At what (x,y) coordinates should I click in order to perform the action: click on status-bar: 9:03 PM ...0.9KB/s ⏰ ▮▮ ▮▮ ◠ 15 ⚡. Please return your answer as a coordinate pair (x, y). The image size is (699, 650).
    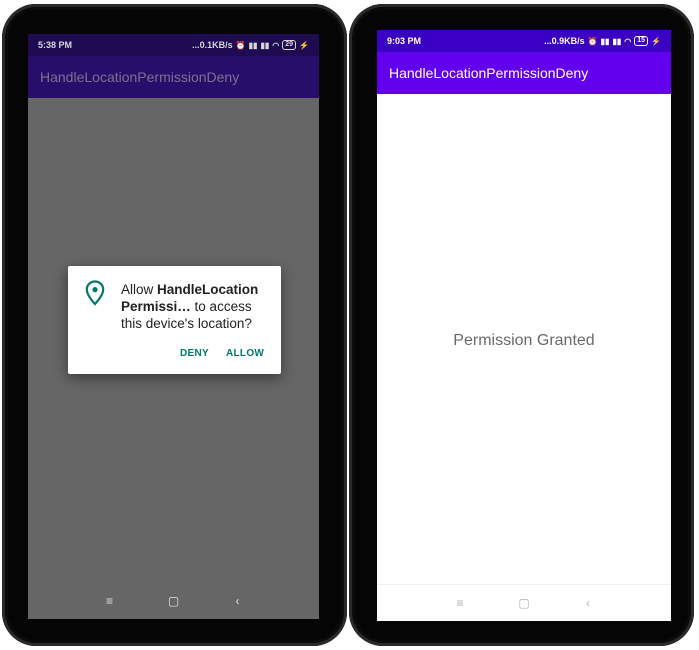
    Looking at the image, I should click on (524, 41).